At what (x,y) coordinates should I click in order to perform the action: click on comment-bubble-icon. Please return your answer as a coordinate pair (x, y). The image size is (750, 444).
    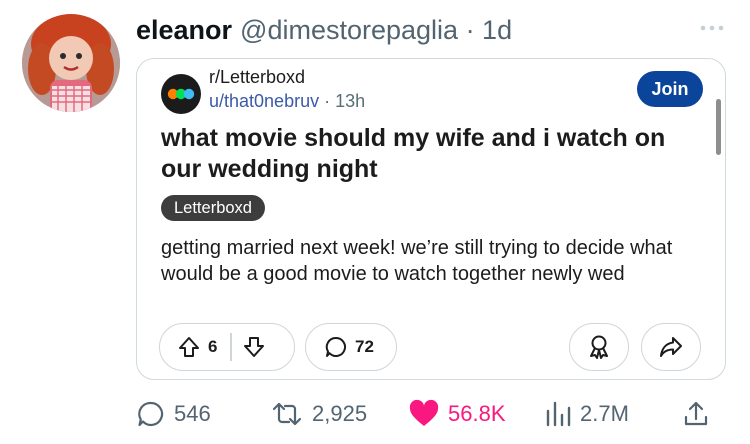
    Looking at the image, I should click on (336, 346).